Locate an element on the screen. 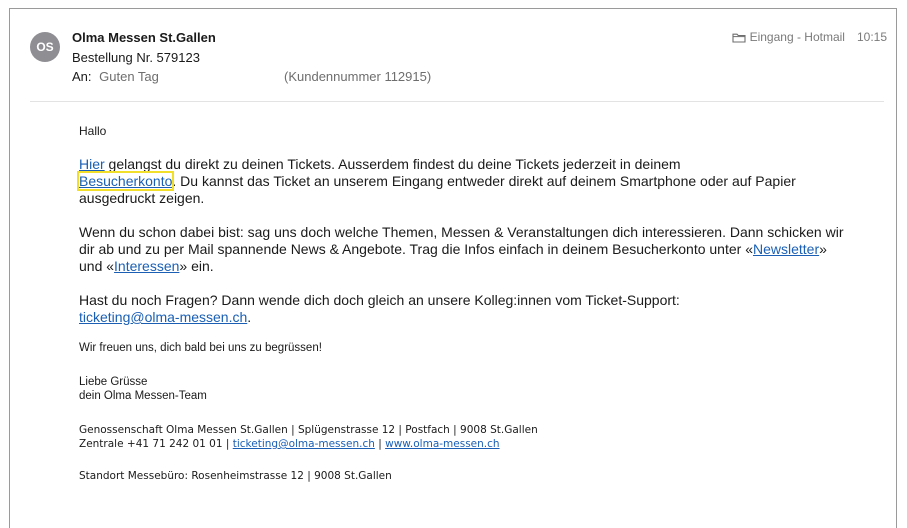  email-subject: Bestellung Nr. 579123 is located at coordinates (136, 57).